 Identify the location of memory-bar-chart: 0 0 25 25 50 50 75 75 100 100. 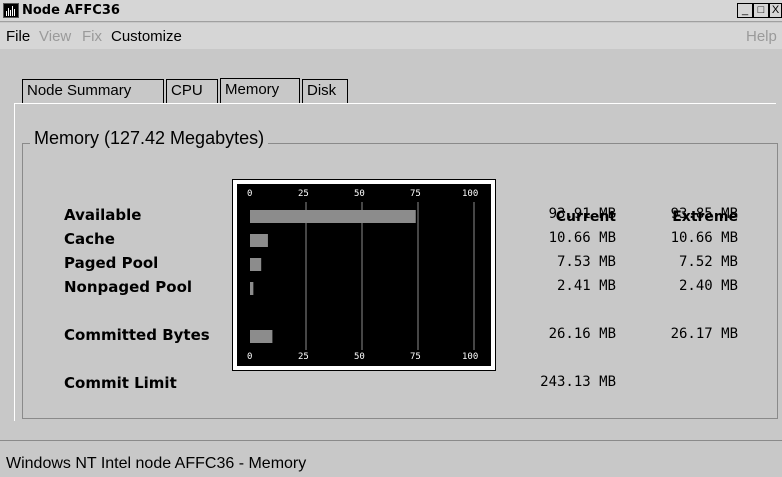
(364, 275).